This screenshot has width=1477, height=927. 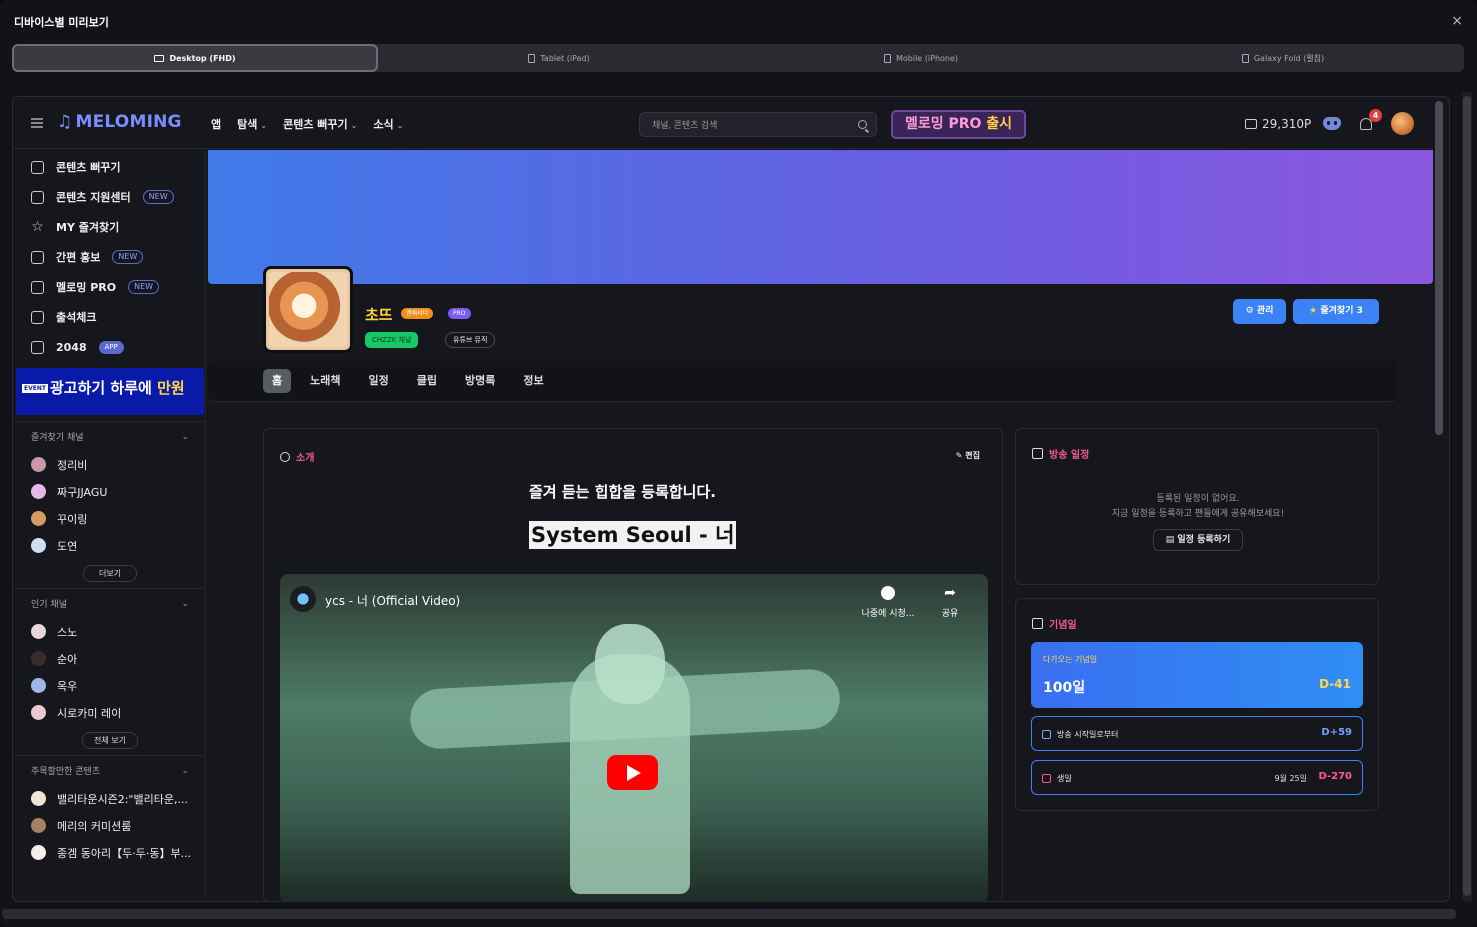 I want to click on play-icon, so click(x=632, y=772).